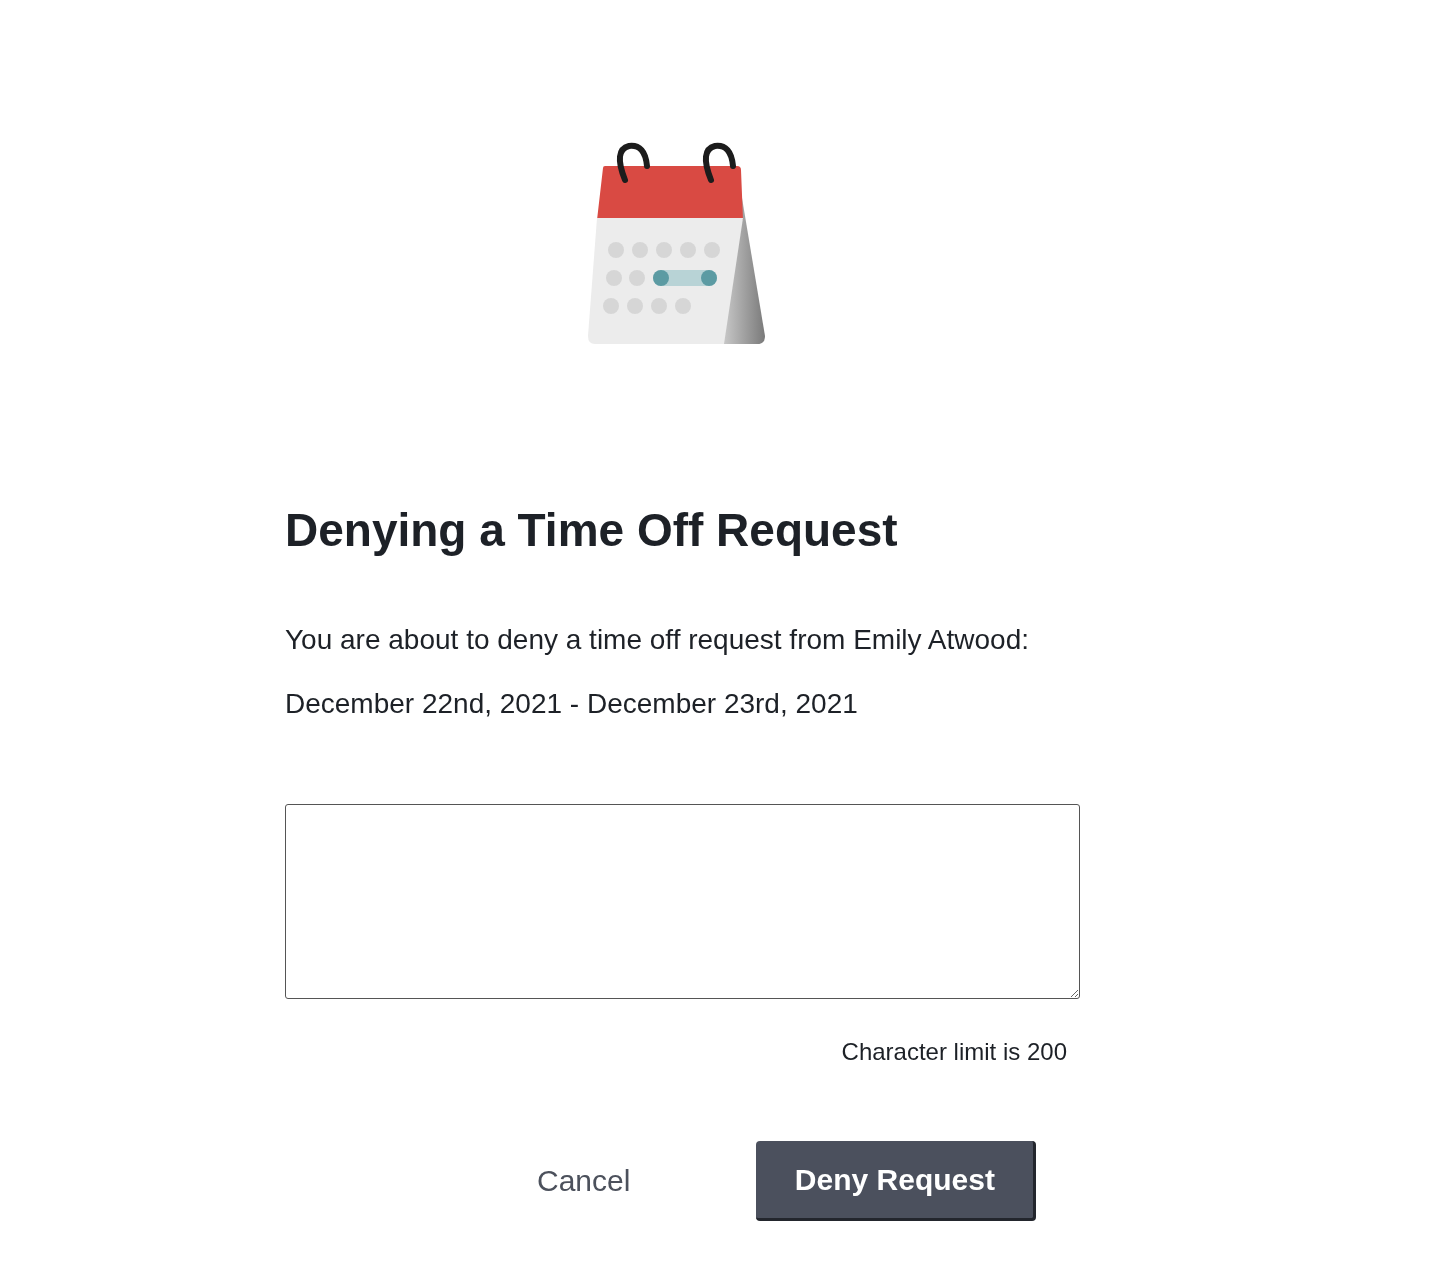 Image resolution: width=1452 pixels, height=1286 pixels. What do you see at coordinates (584, 1181) in the screenshot?
I see `cancel-button: Cancel` at bounding box center [584, 1181].